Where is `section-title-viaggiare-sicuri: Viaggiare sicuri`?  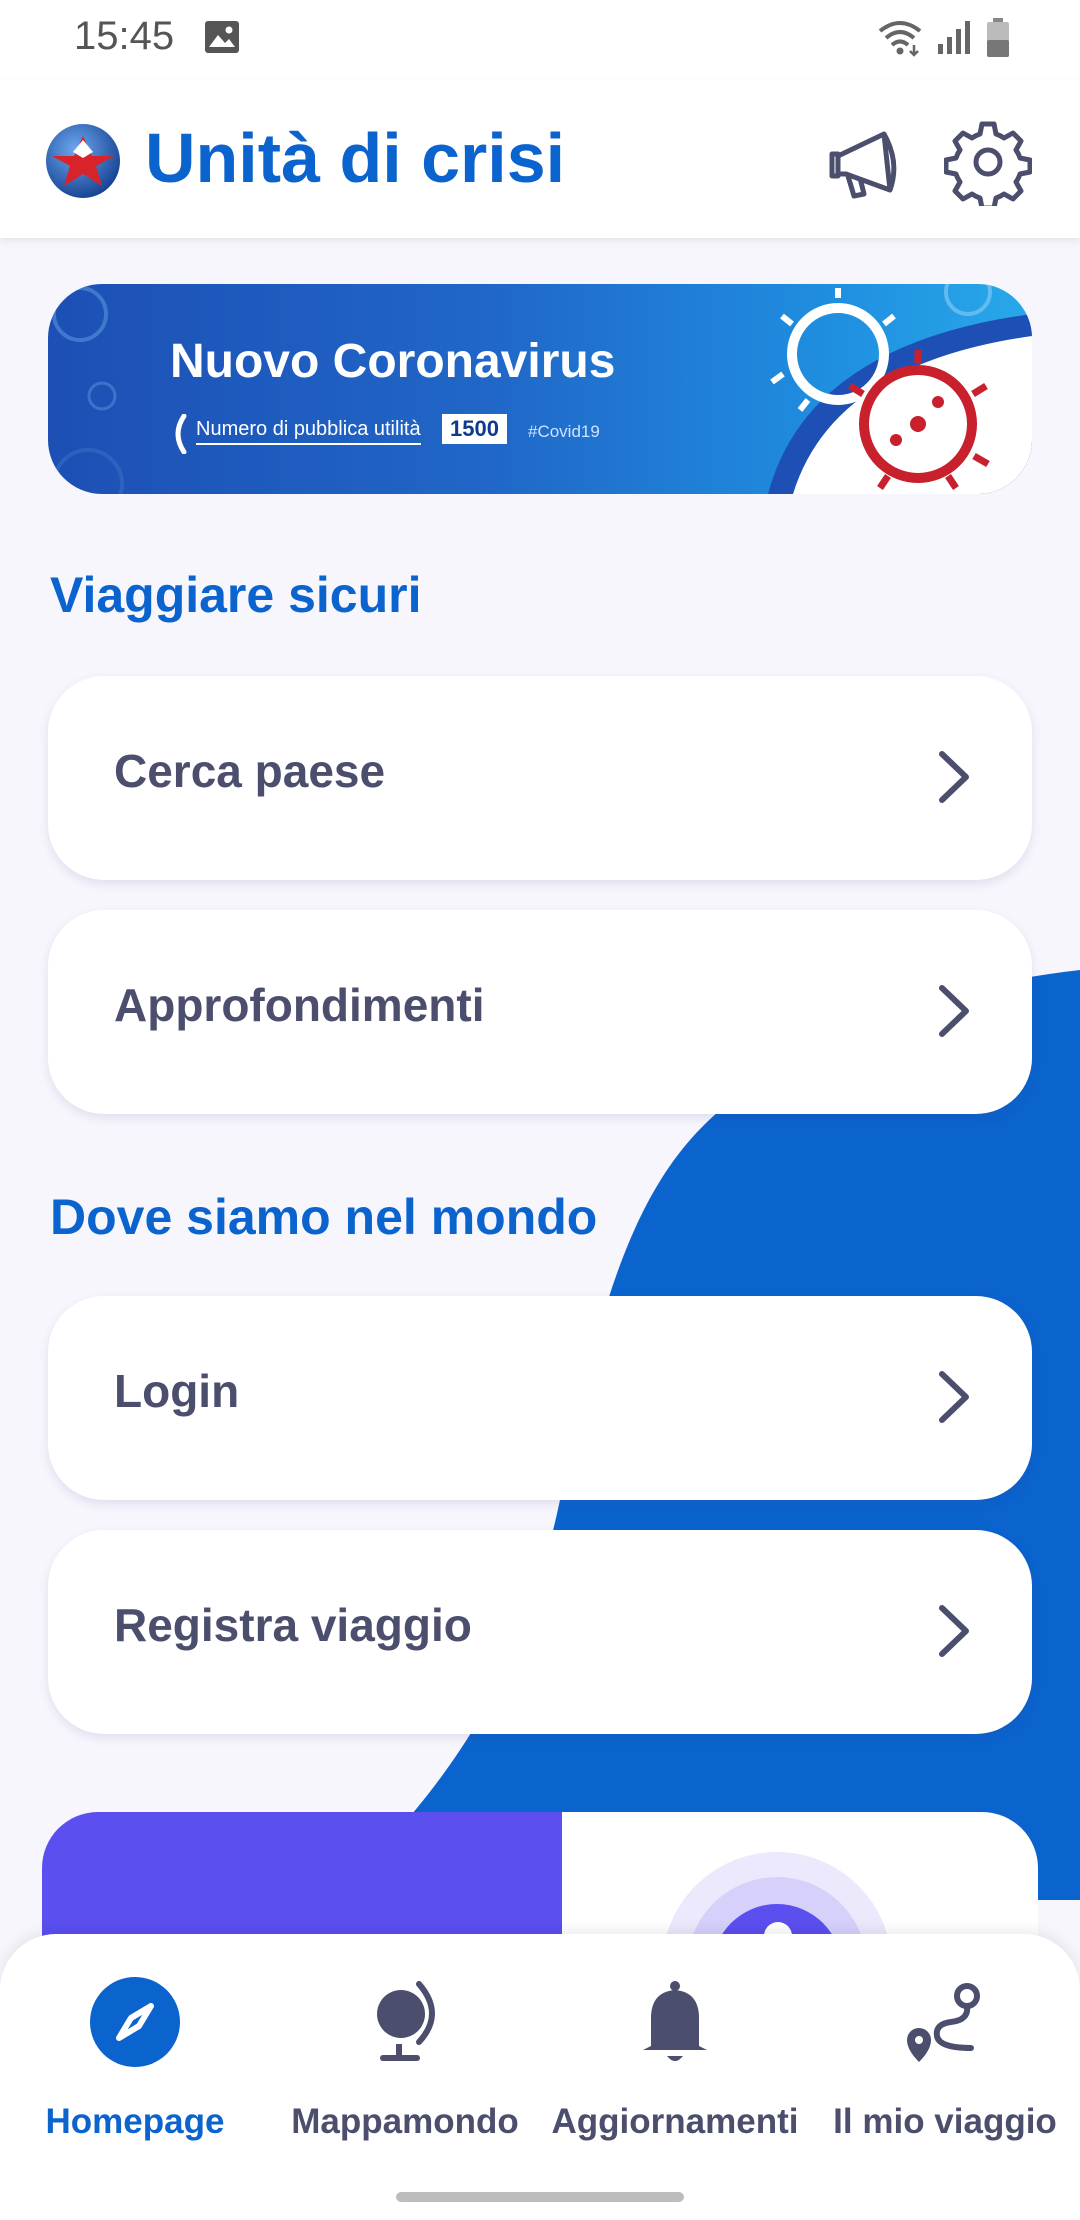 section-title-viaggiare-sicuri: Viaggiare sicuri is located at coordinates (236, 595).